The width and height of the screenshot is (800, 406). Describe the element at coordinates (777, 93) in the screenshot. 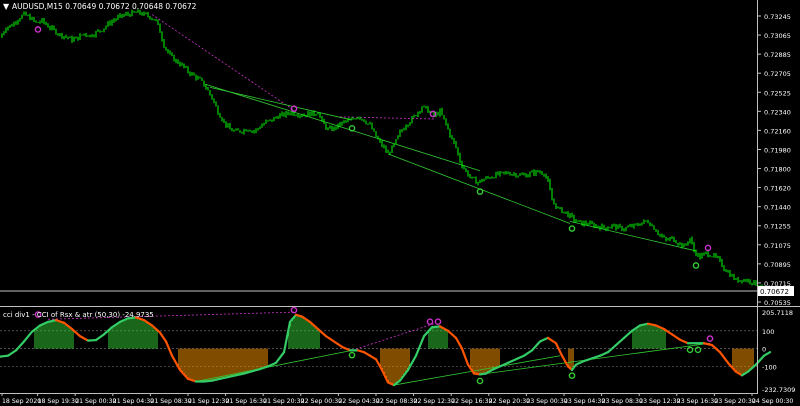

I see `price-axis-label: 0.72525` at that location.